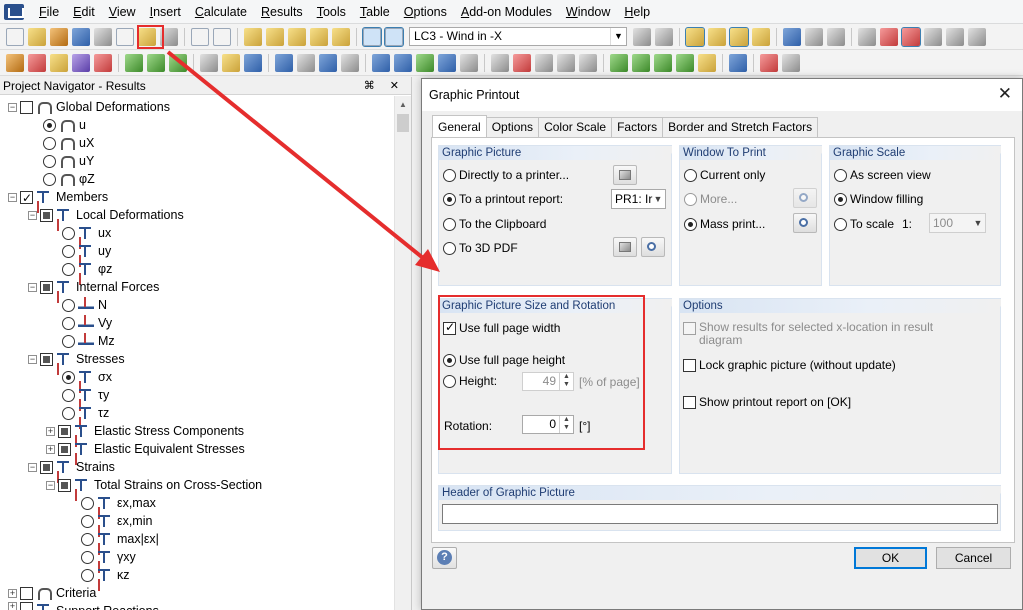  I want to click on iso-view-icon, so click(500, 62).